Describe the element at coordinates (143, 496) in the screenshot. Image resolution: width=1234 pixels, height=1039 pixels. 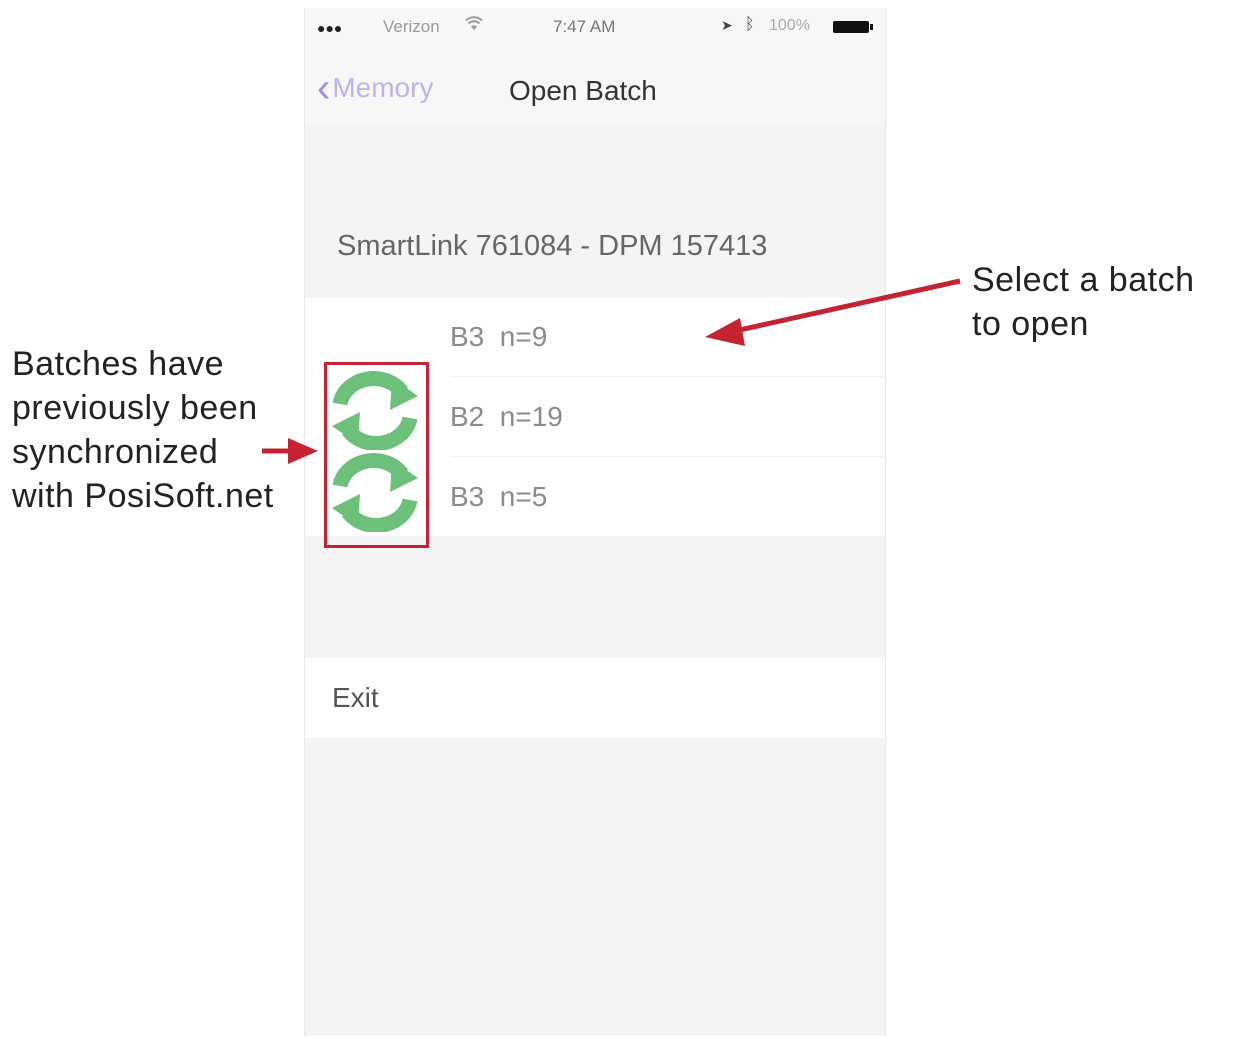
I see `annotation-line: with PosiSoft.net` at that location.